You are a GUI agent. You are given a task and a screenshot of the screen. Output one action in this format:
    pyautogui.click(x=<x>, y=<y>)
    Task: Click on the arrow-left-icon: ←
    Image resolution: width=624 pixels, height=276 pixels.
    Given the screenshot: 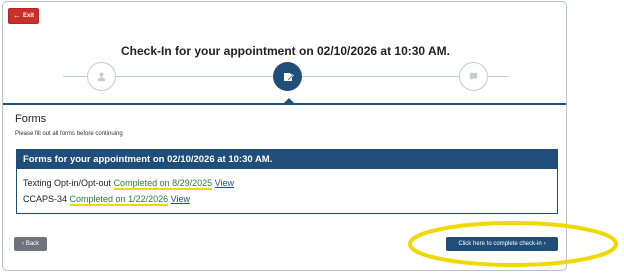 What is the action you would take?
    pyautogui.click(x=16, y=15)
    